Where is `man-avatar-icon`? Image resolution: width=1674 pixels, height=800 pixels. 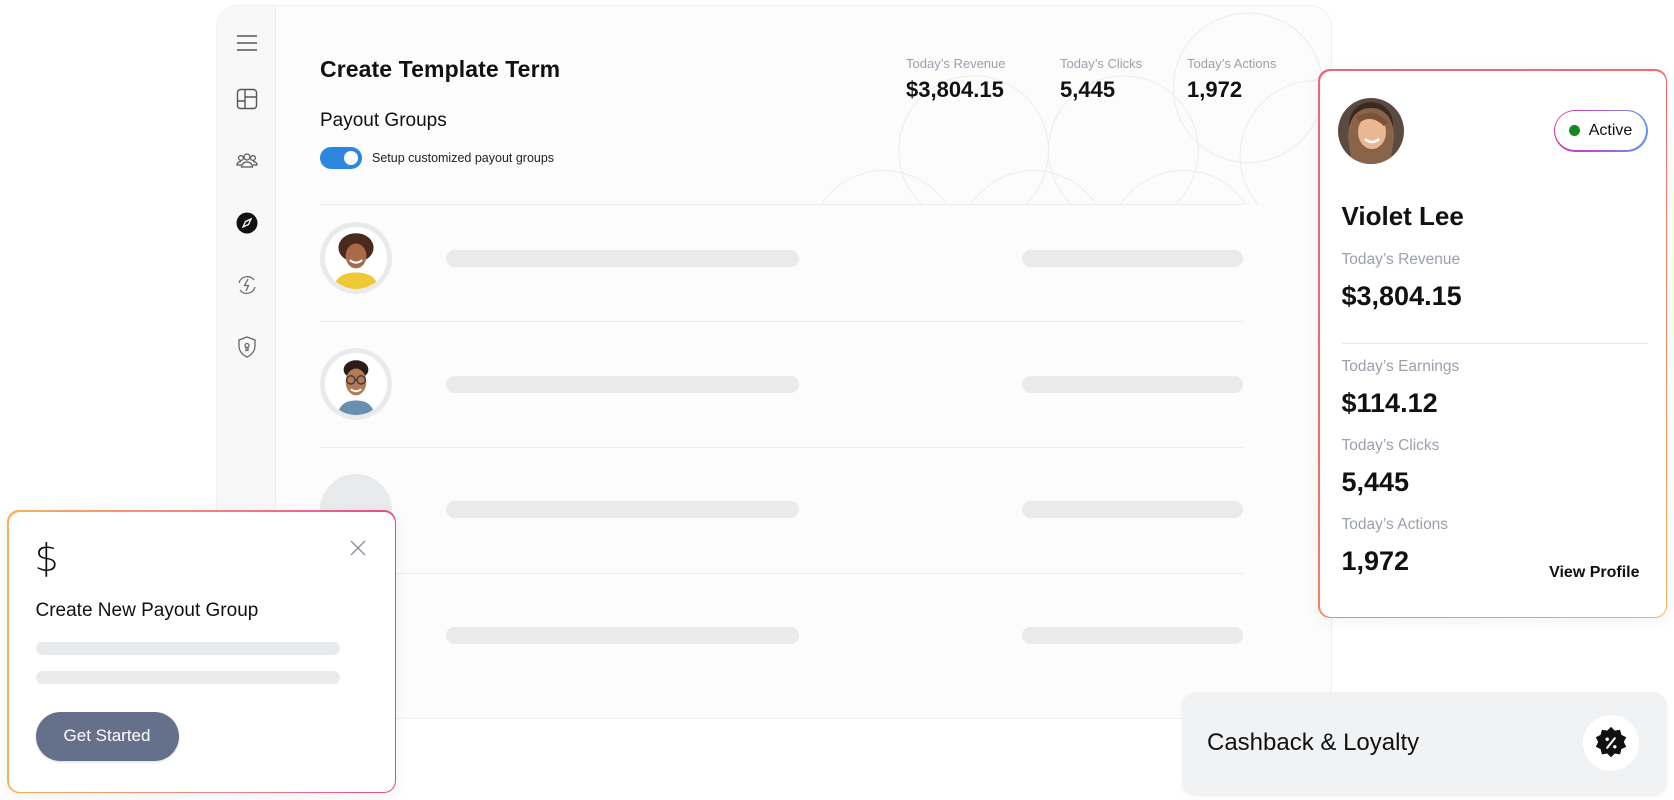 man-avatar-icon is located at coordinates (356, 384).